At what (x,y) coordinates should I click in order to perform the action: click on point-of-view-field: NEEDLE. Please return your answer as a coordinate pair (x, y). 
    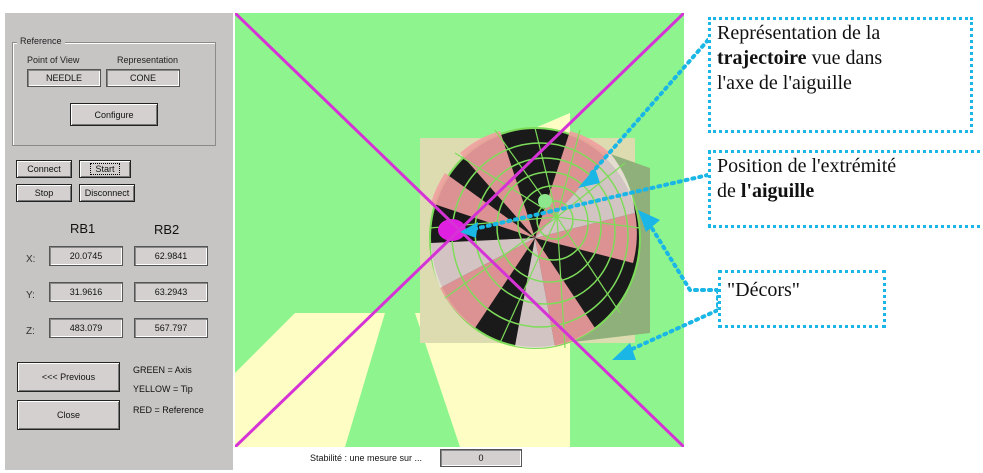
    Looking at the image, I should click on (64, 78).